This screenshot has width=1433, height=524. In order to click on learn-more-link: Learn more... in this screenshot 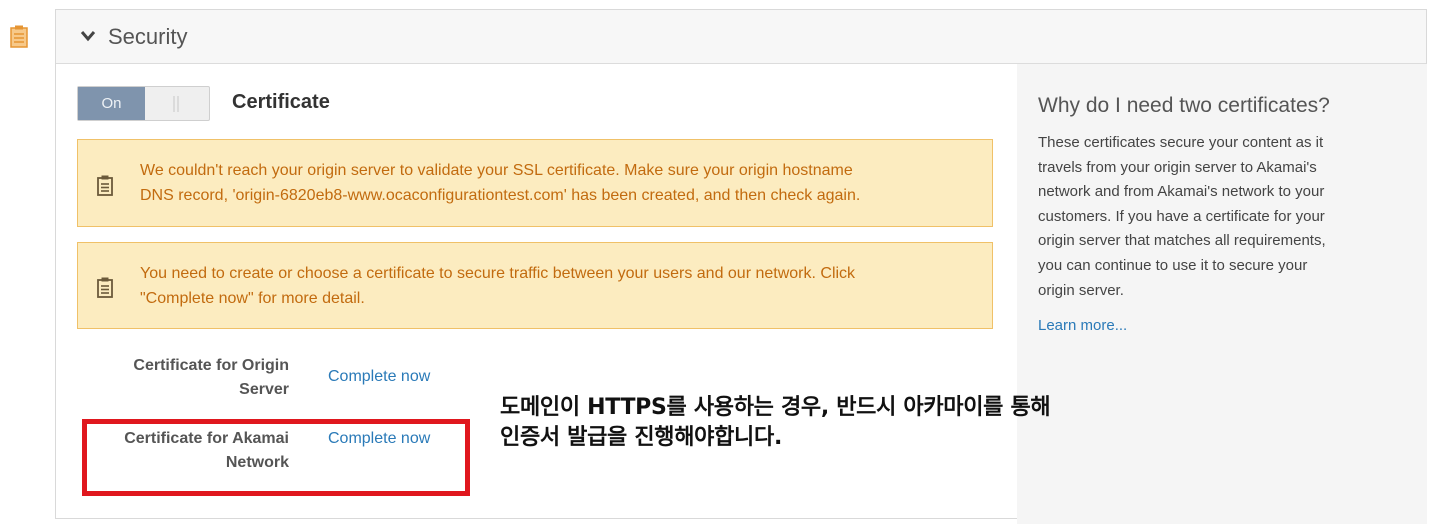, I will do `click(1082, 325)`.